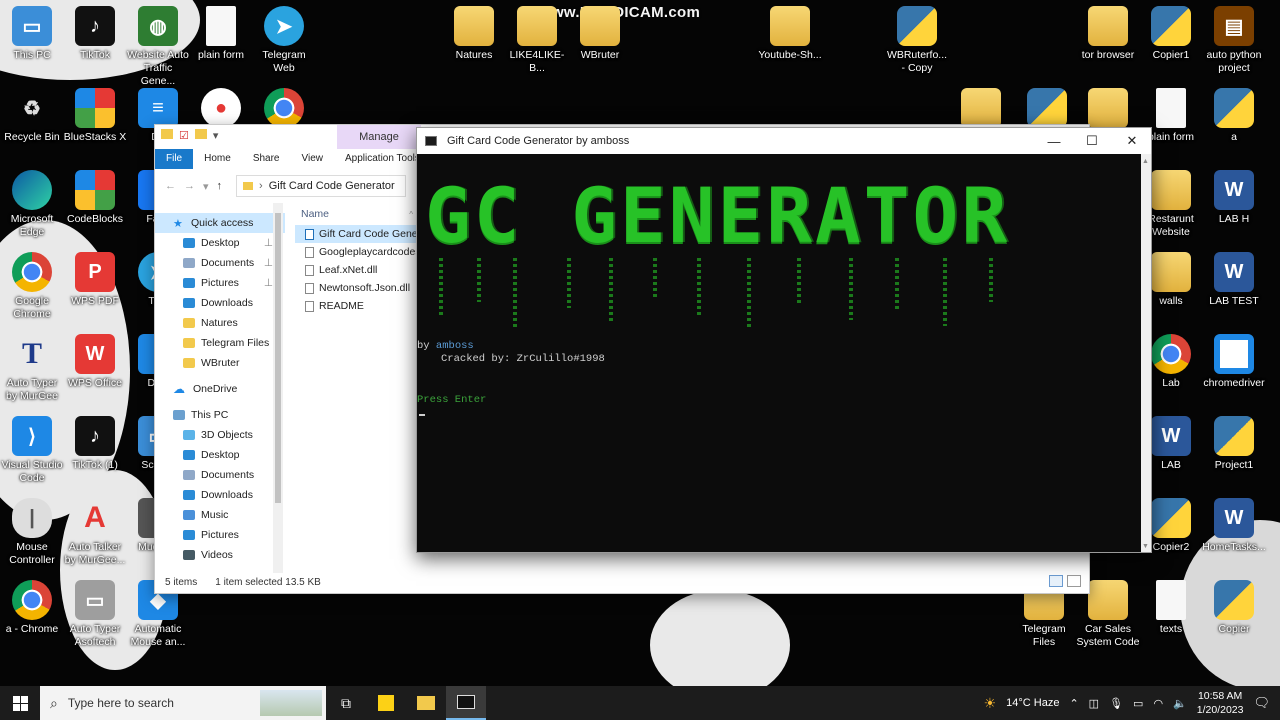 The image size is (1280, 720). What do you see at coordinates (278, 358) in the screenshot?
I see `nav-scrollbar-thumb` at bounding box center [278, 358].